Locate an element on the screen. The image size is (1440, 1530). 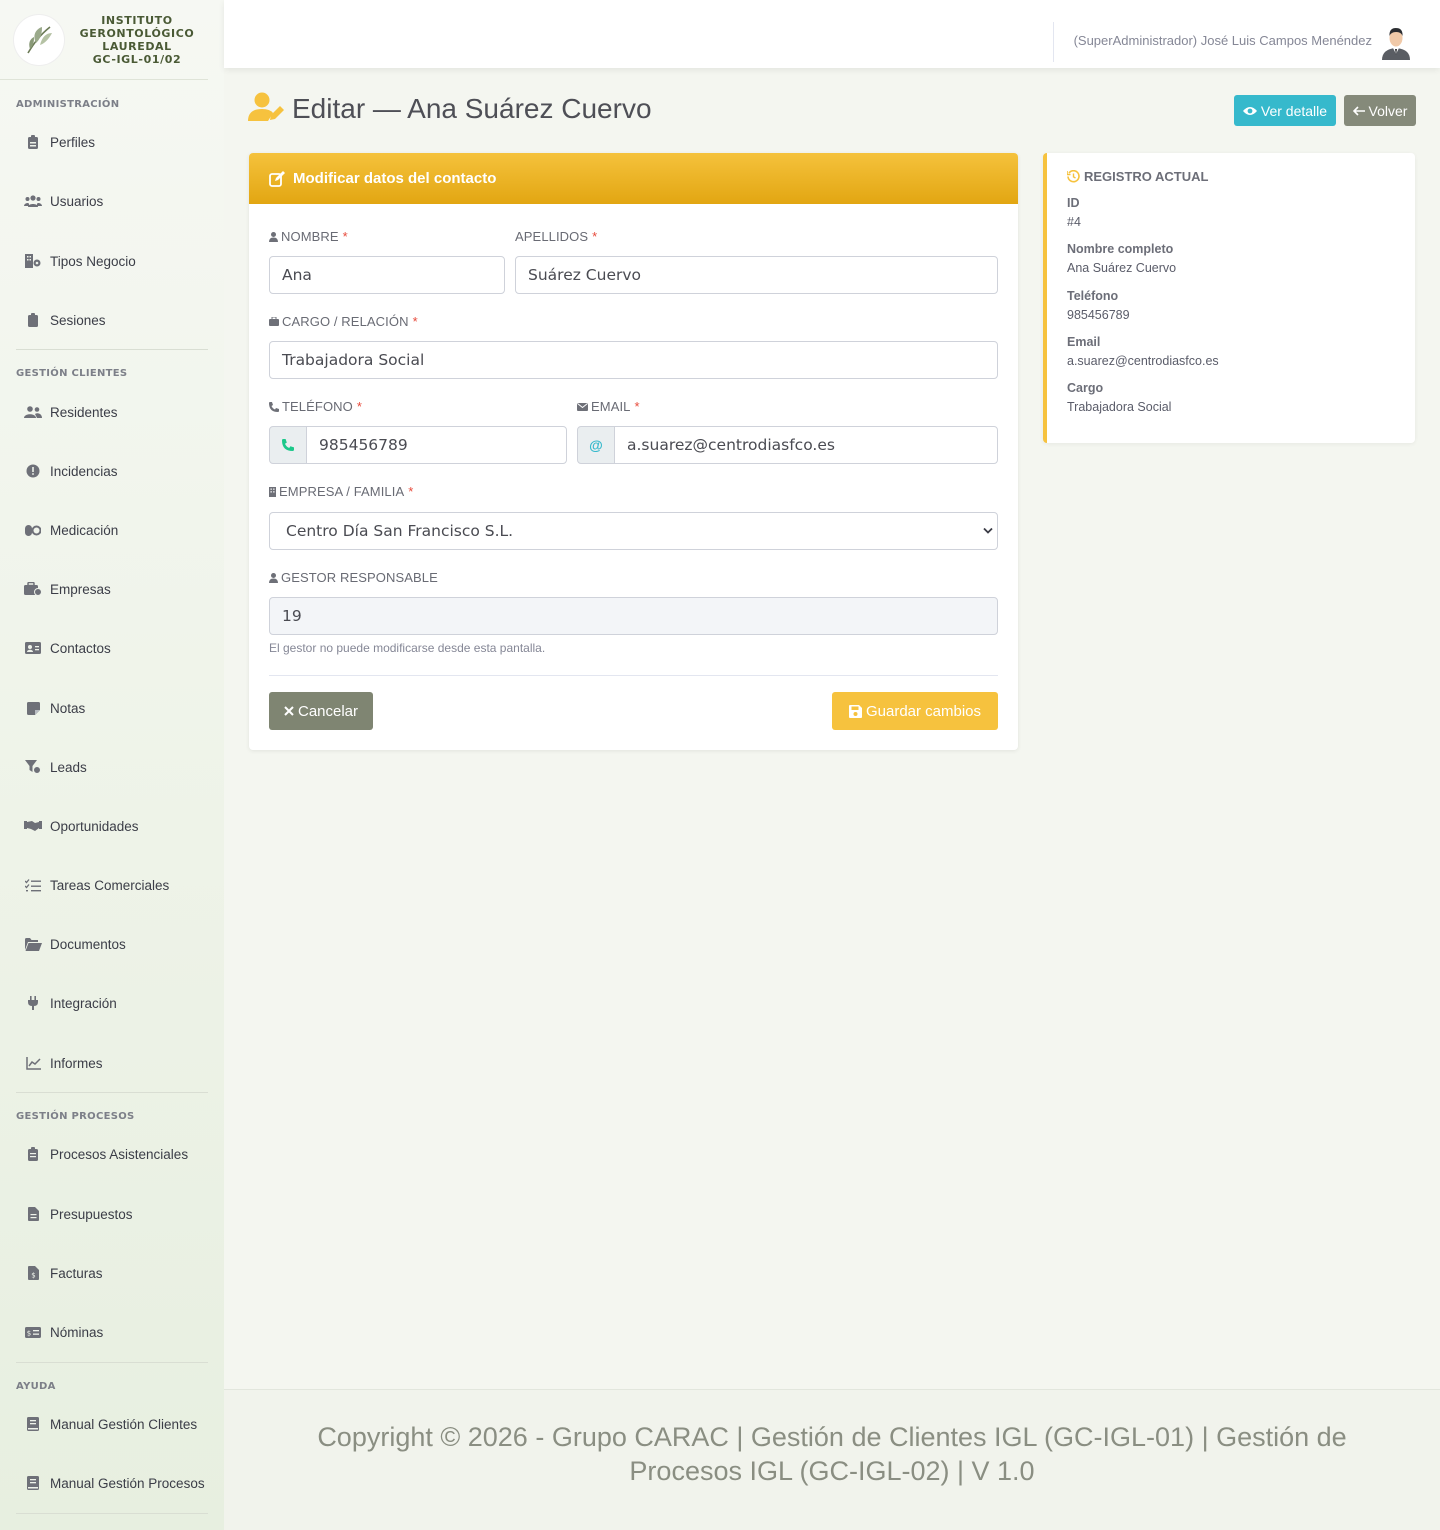
sidebar-heading-procesos: GESTIÓN PROCESOS is located at coordinates (75, 1116).